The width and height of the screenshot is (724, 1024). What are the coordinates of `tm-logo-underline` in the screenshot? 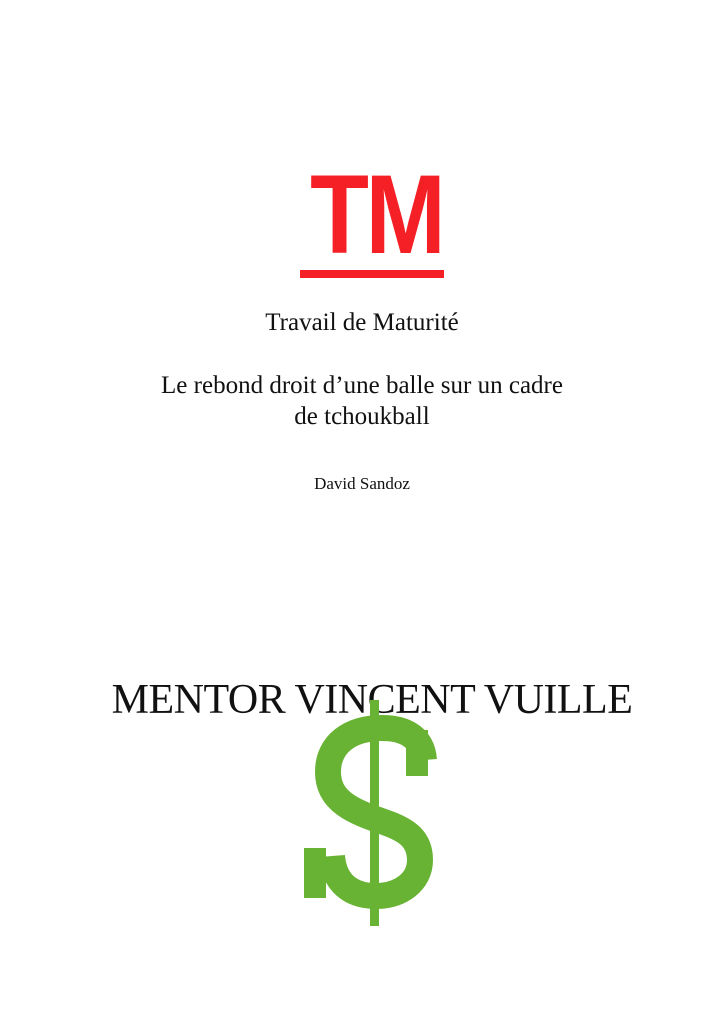 It's located at (372, 274).